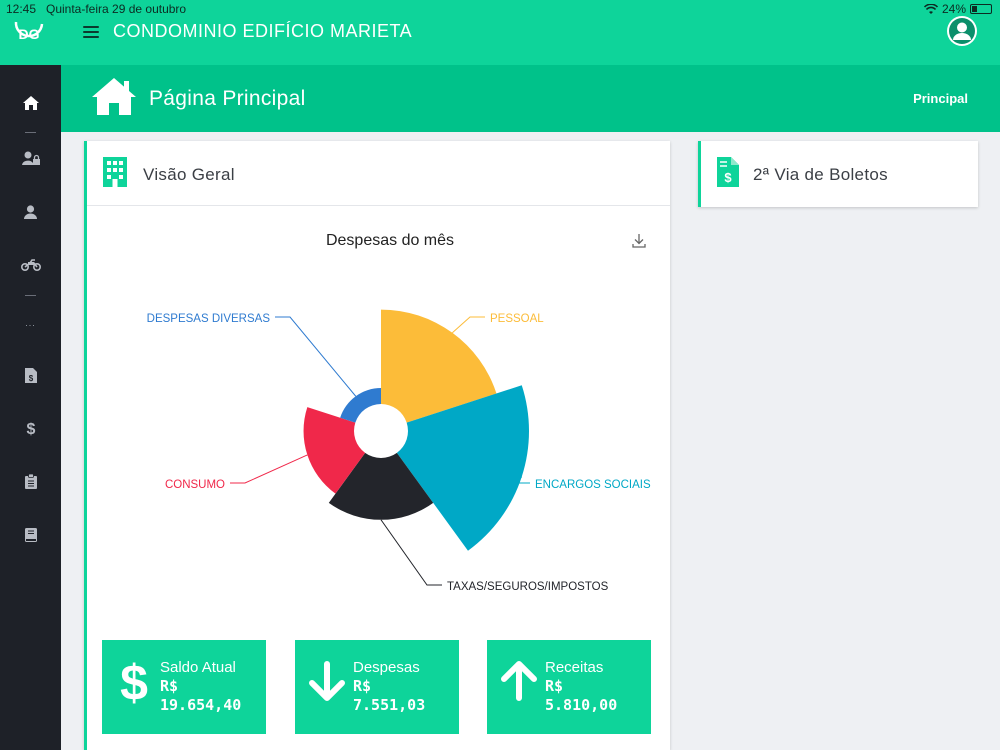 The image size is (1000, 750). I want to click on stat-card-expenses: Despesas R$ 7.551,03, so click(377, 687).